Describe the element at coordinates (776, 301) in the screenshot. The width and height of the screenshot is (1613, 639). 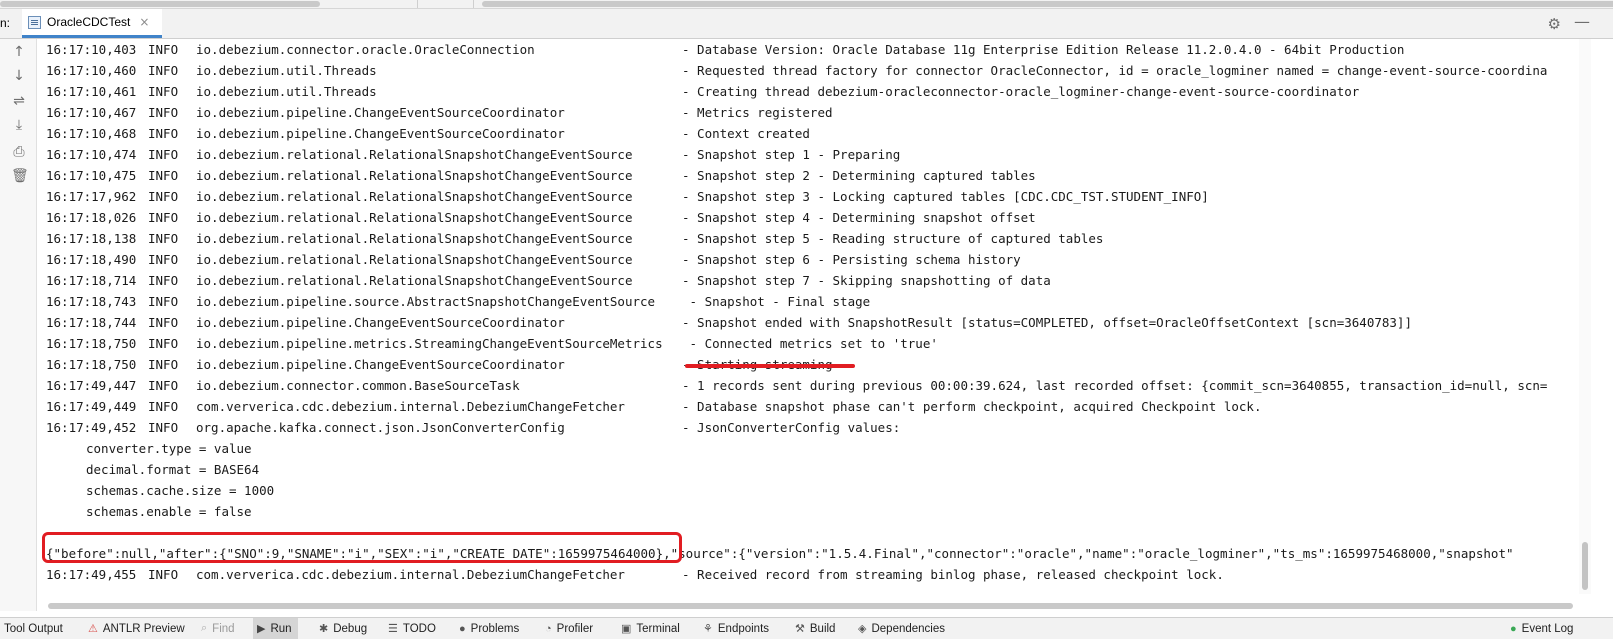
I see `log-message: - Snapshot - Final stage` at that location.